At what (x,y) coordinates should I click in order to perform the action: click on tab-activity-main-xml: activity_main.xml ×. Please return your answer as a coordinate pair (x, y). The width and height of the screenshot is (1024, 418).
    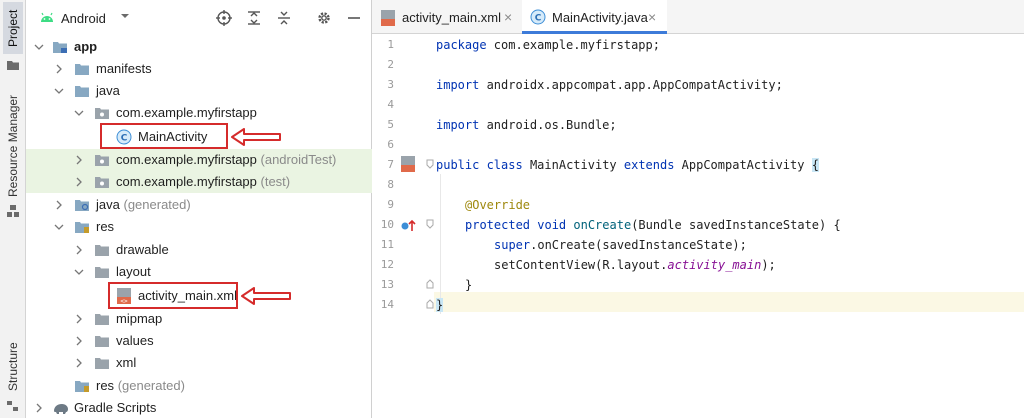
    Looking at the image, I should click on (447, 17).